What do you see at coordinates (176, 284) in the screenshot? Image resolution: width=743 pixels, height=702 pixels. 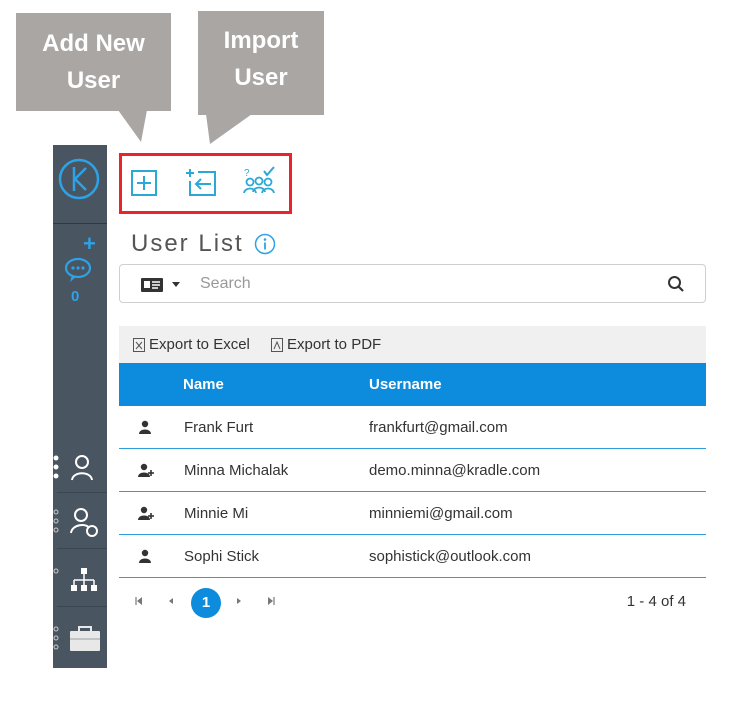 I see `chevron-down-icon` at bounding box center [176, 284].